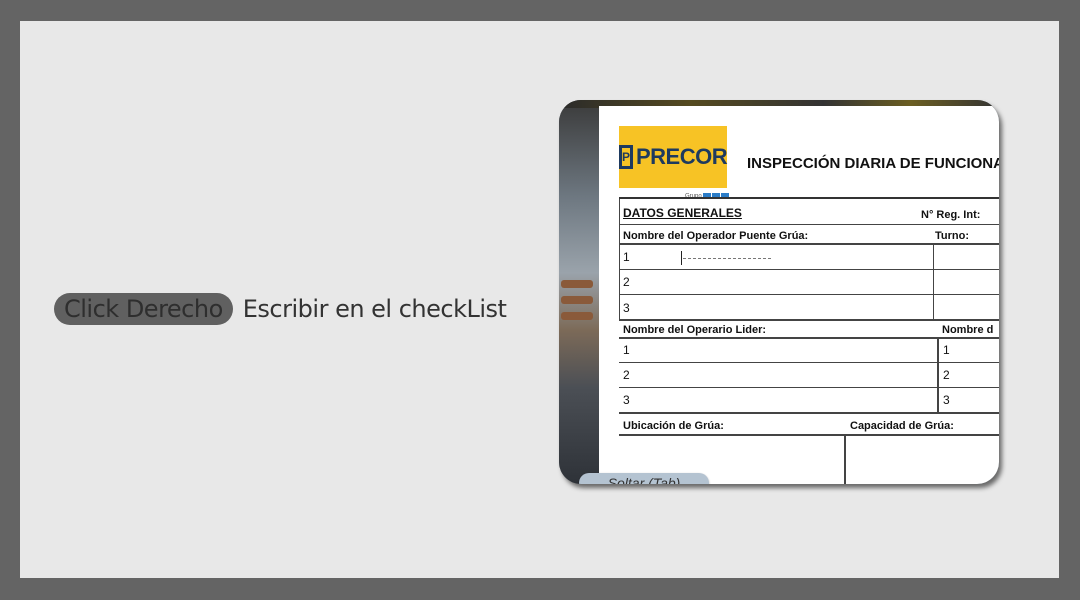 The image size is (1080, 600). What do you see at coordinates (968, 330) in the screenshot?
I see `second-label: Nombre d` at bounding box center [968, 330].